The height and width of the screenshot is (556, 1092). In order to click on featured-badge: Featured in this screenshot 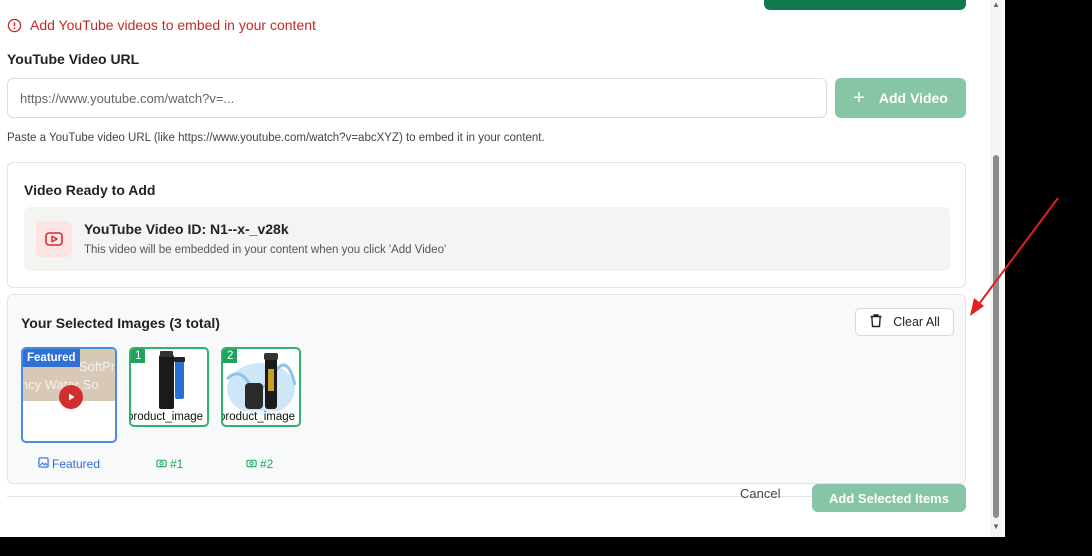, I will do `click(51, 358)`.